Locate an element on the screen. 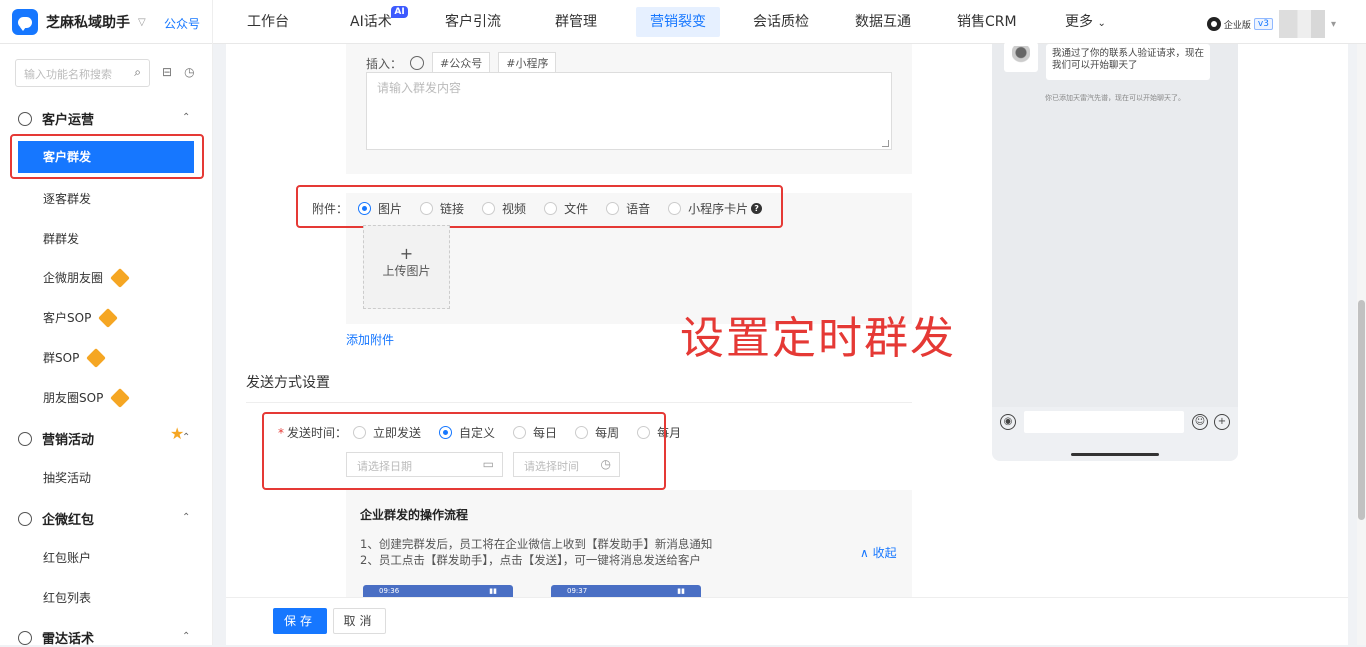 The image size is (1366, 647). upload-label: 上传图片 is located at coordinates (406, 271).